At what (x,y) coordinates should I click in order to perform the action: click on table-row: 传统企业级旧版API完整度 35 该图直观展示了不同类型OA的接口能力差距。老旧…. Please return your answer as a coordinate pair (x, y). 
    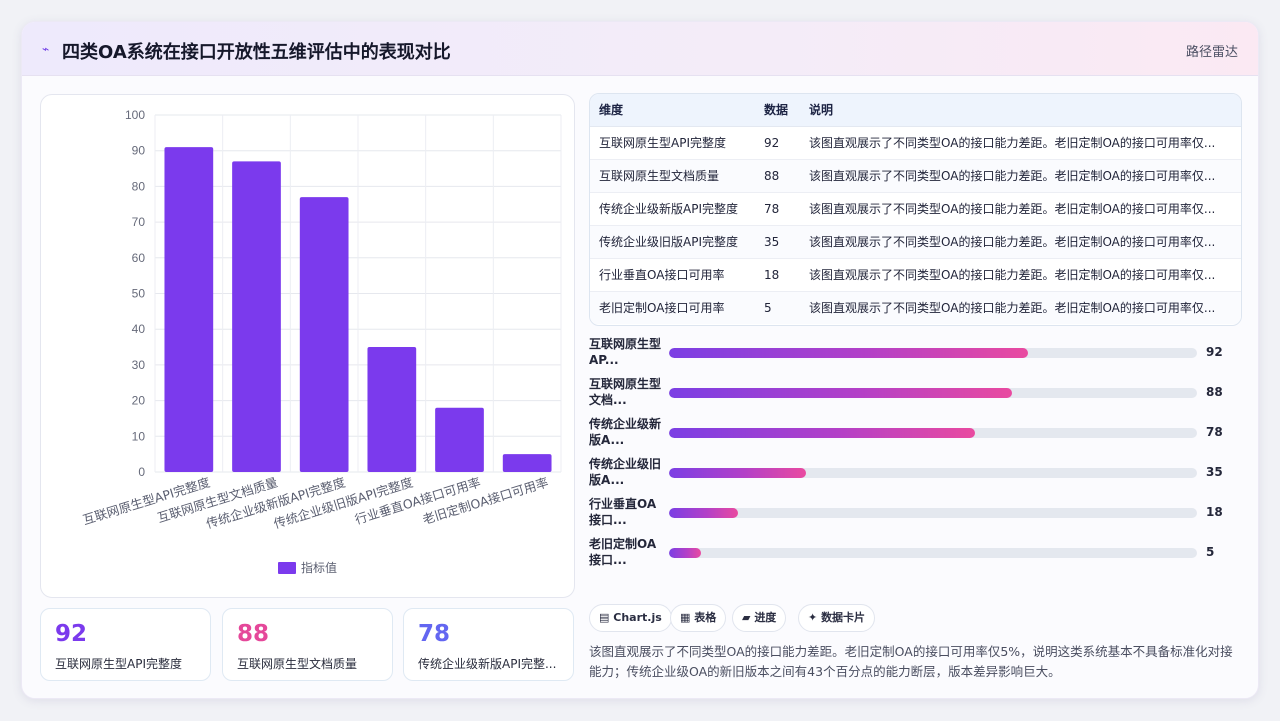
    Looking at the image, I should click on (915, 242).